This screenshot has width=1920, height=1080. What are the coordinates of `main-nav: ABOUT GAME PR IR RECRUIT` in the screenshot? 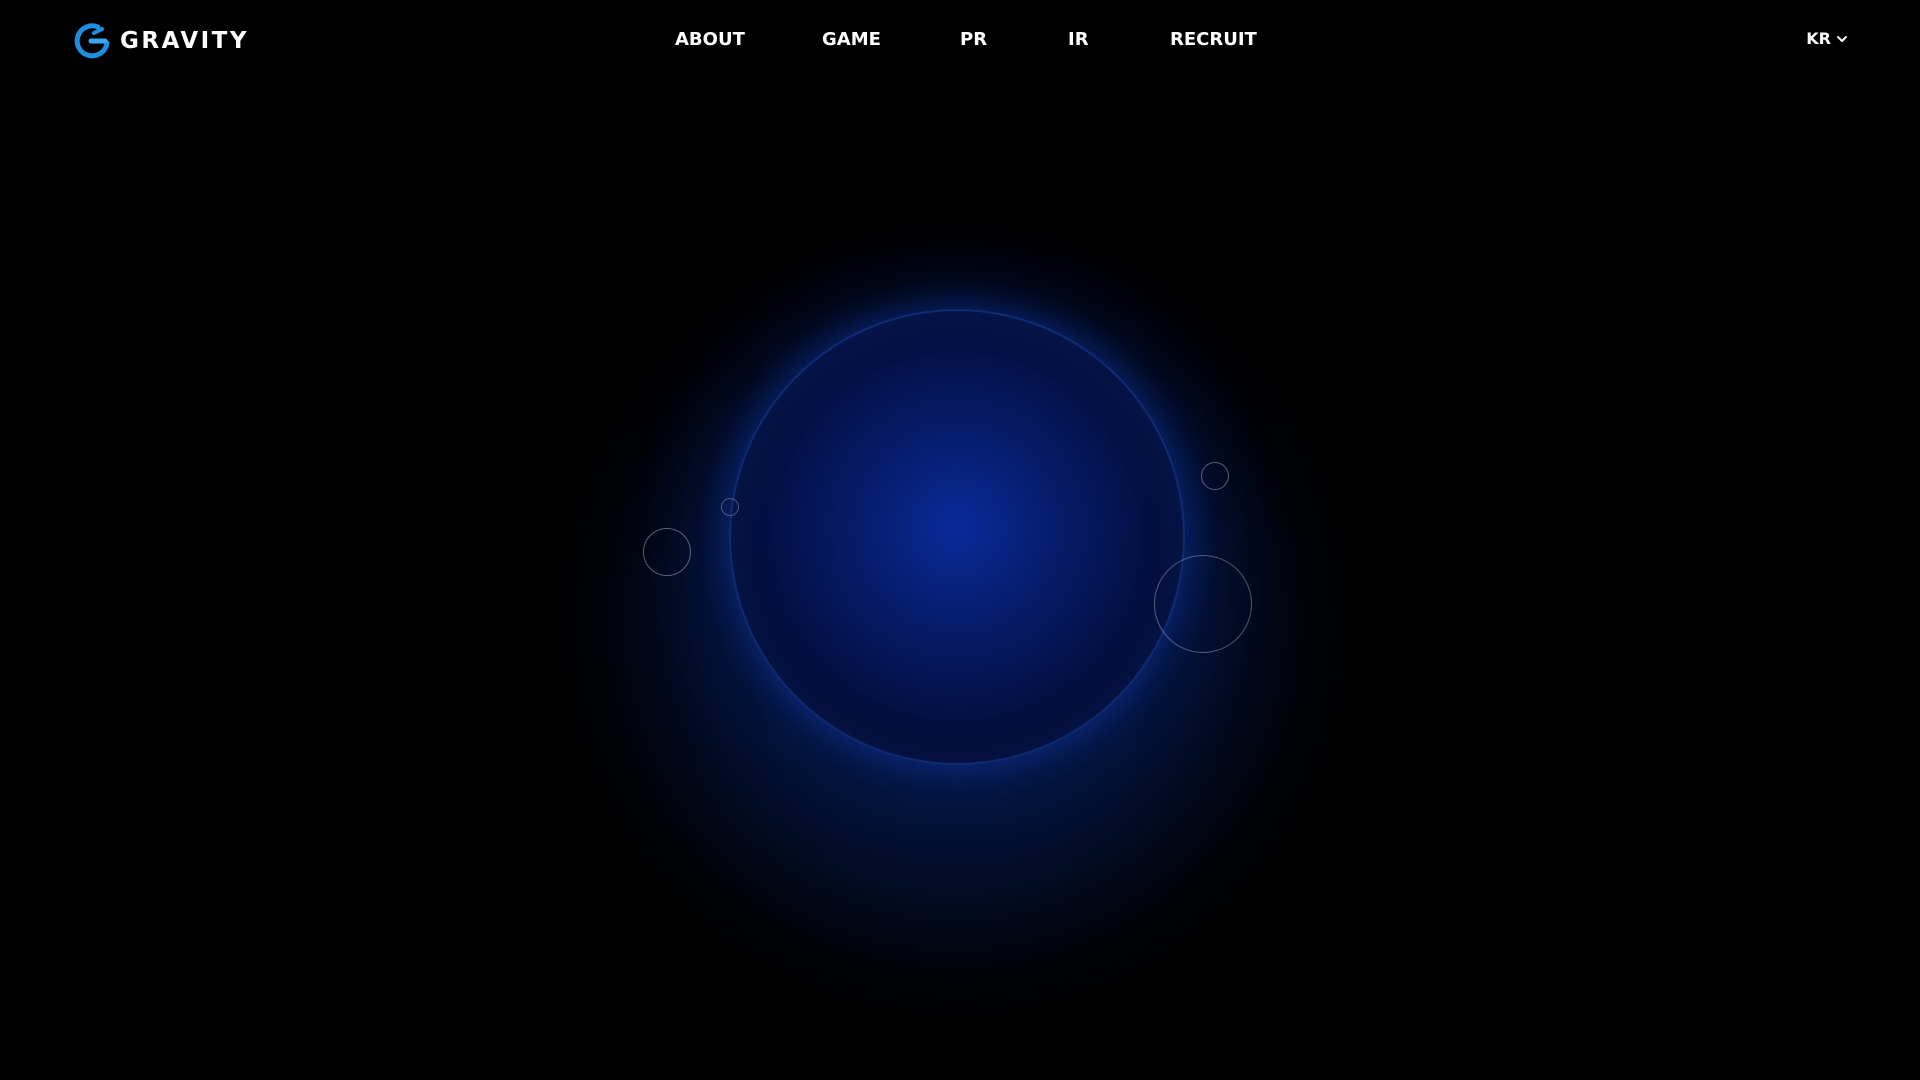 It's located at (960, 40).